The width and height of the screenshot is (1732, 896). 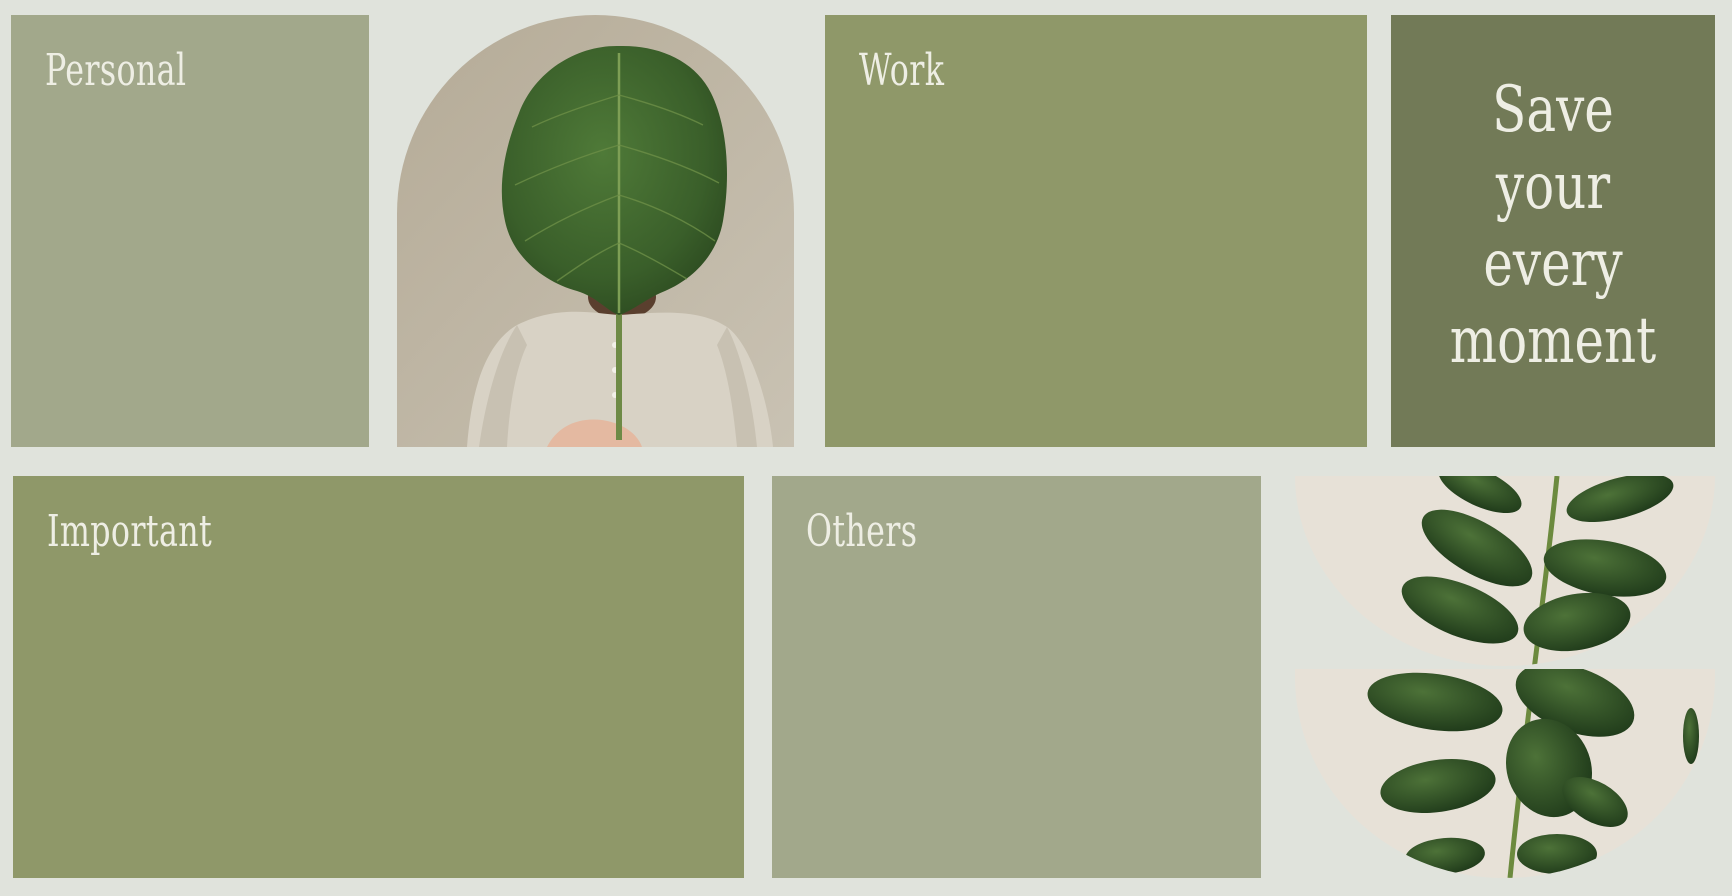 I want to click on others-label: Others, so click(x=862, y=531).